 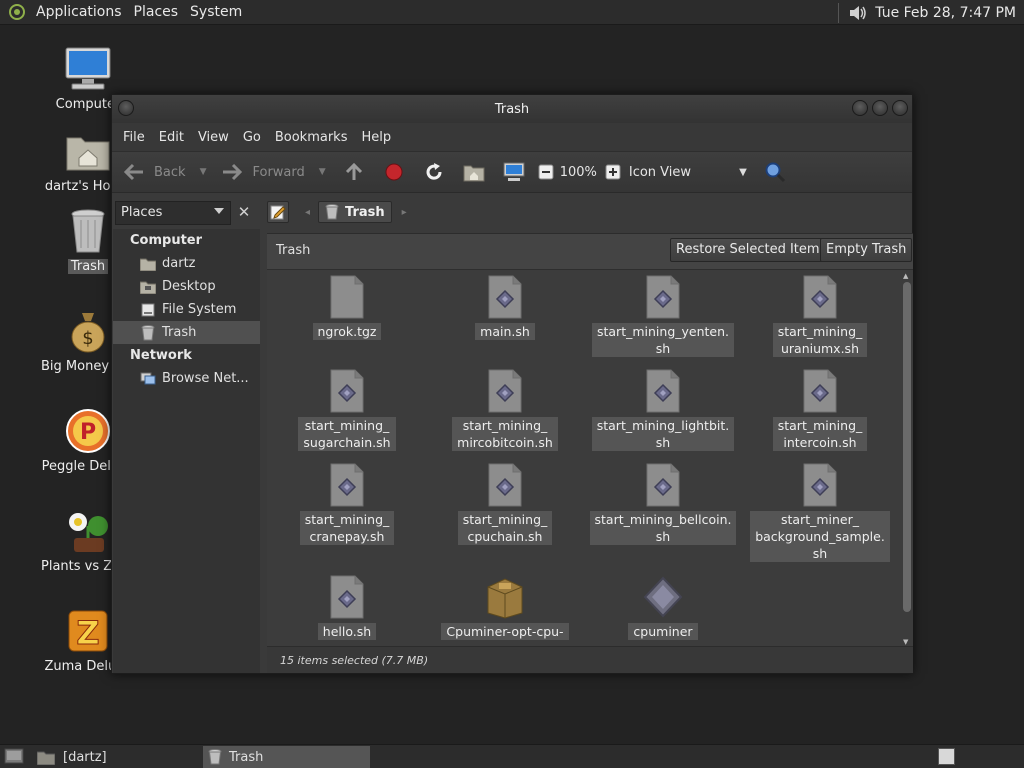 I want to click on home-folder-icon, so click(x=148, y=264).